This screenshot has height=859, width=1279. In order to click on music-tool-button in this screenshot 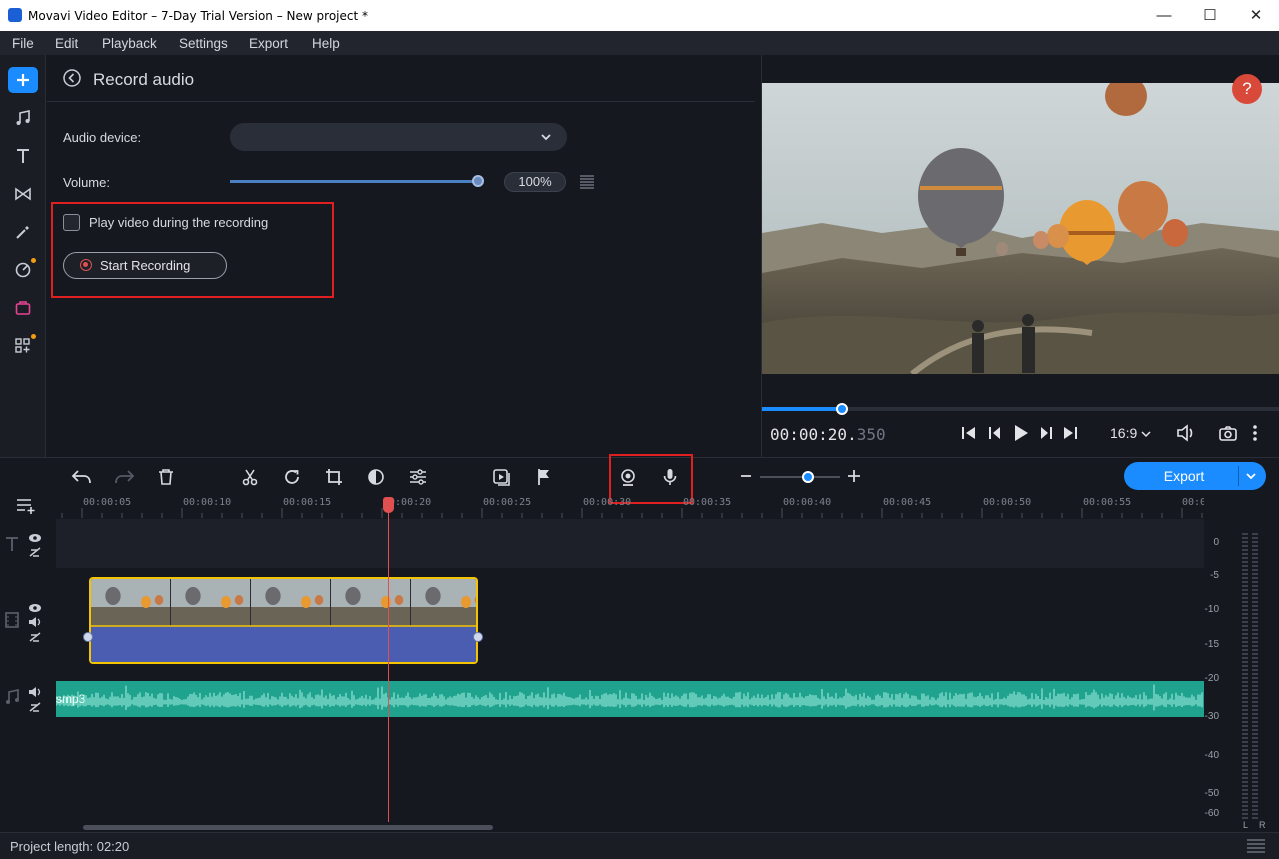, I will do `click(23, 118)`.